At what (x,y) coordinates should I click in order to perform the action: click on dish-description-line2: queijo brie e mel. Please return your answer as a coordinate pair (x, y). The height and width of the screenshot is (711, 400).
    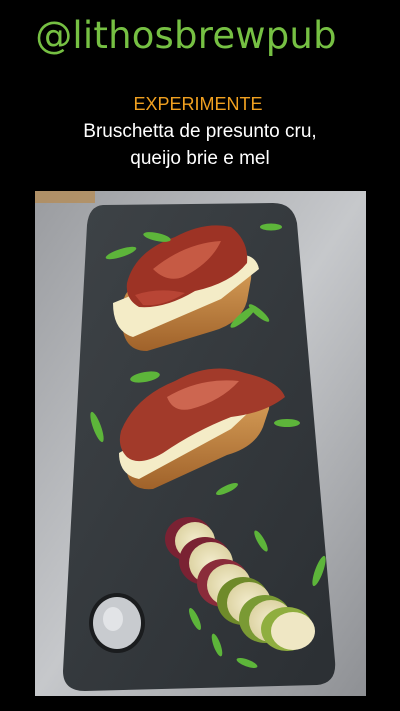
    Looking at the image, I should click on (200, 158).